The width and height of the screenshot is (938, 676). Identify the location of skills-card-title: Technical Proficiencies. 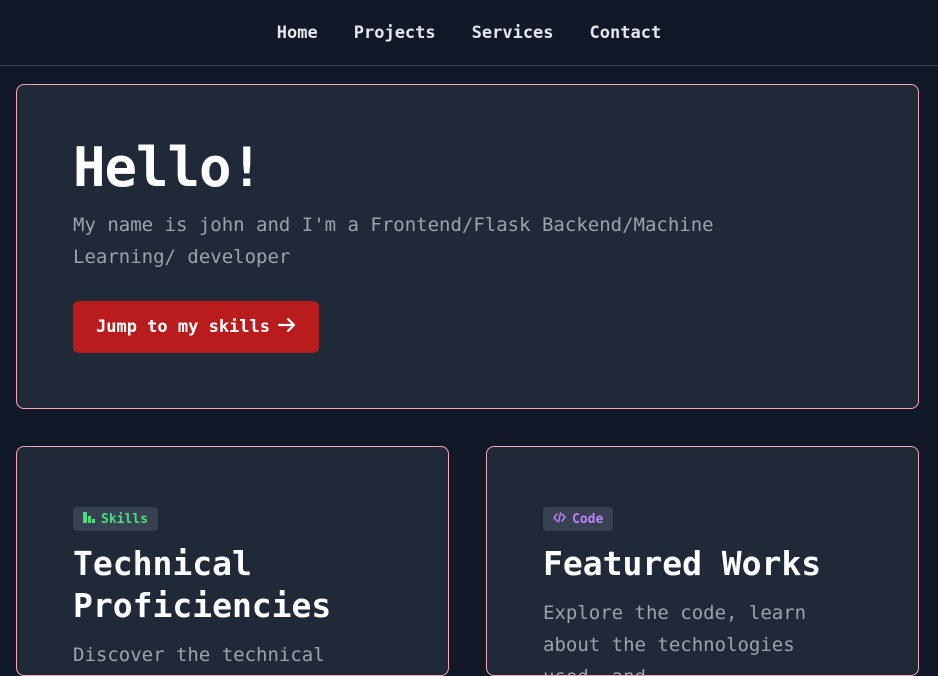
(202, 584).